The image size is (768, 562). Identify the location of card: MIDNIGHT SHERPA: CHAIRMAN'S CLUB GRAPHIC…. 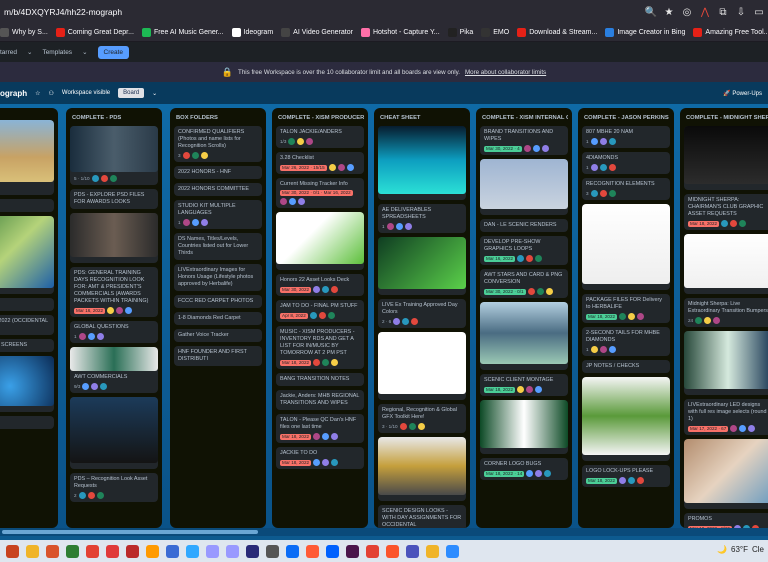
(726, 212).